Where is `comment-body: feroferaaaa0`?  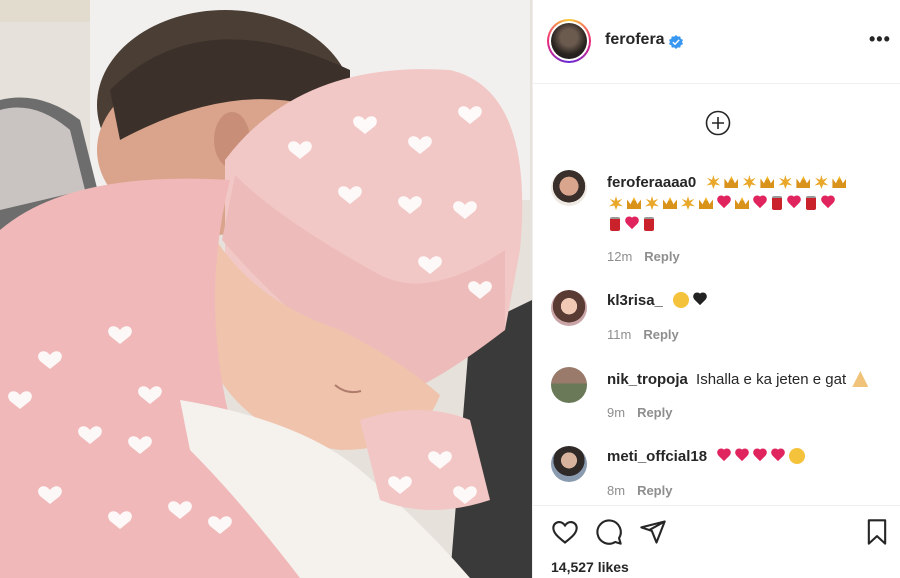 comment-body: feroferaaaa0 is located at coordinates (740, 203).